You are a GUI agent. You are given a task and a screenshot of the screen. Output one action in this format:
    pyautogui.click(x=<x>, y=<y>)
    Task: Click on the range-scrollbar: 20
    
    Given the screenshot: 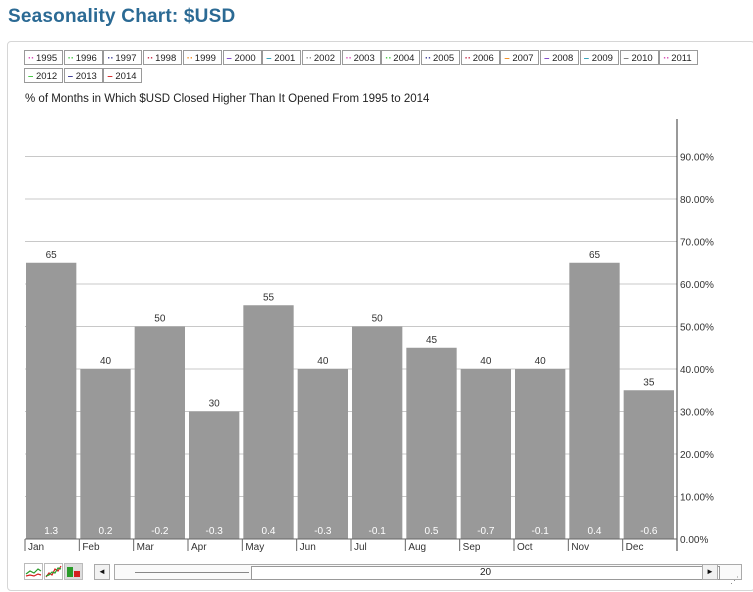 What is the action you would take?
    pyautogui.click(x=428, y=572)
    